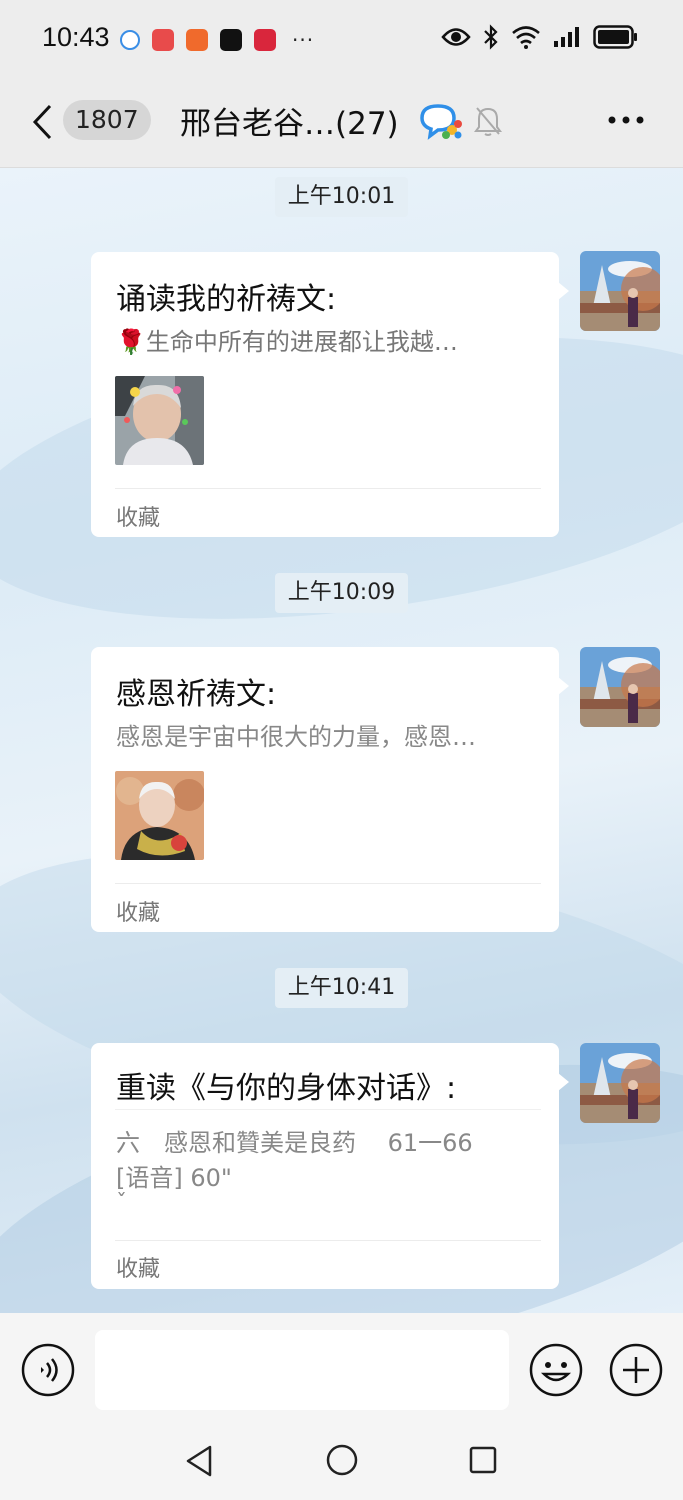 The width and height of the screenshot is (683, 1500). Describe the element at coordinates (302, 1370) in the screenshot. I see `message-input` at that location.